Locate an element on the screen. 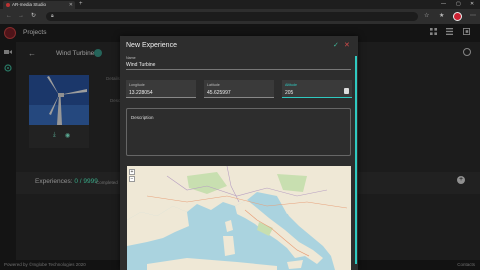 Image resolution: width=480 pixels, height=270 pixels. longitude-field: Longitude 13.228054 is located at coordinates (161, 89).